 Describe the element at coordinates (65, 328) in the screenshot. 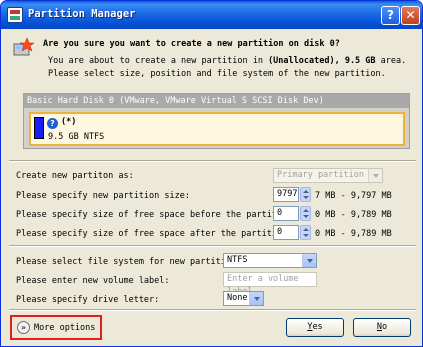

I see `more-options-label: More options` at that location.